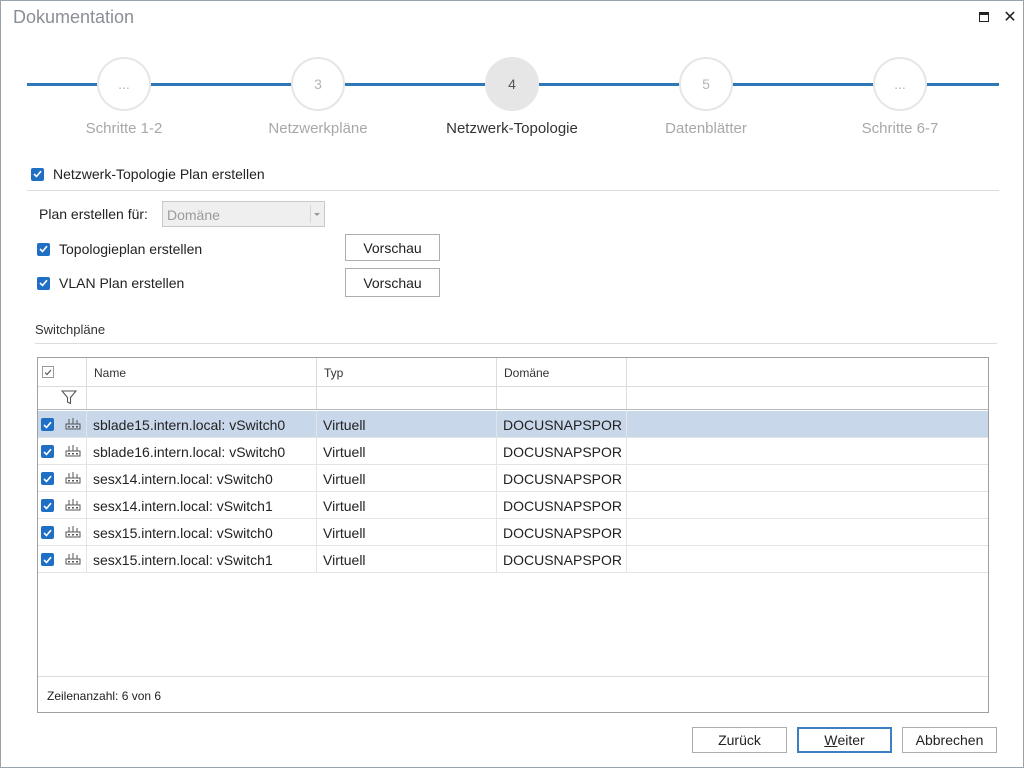  Describe the element at coordinates (70, 329) in the screenshot. I see `switch-plans-title: Switchpläne` at that location.